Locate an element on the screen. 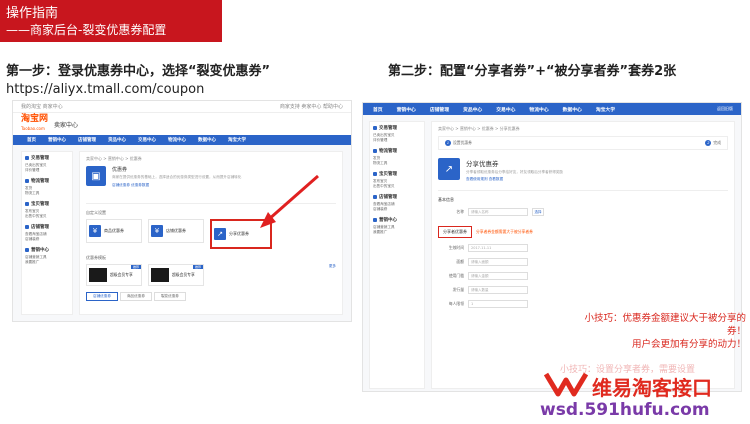 The height and width of the screenshot is (424, 750). logo-subtext: Taobao.com is located at coordinates (33, 128).